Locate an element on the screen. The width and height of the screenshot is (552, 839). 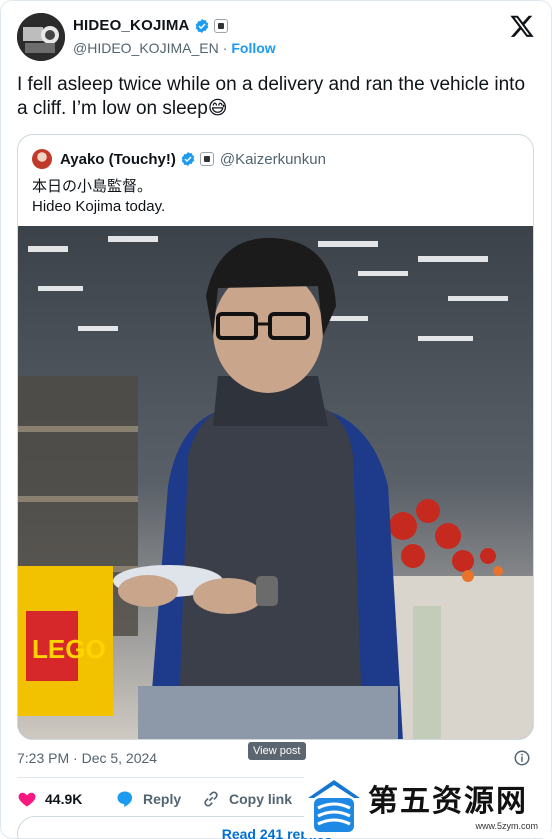
likes-count: 44.9K is located at coordinates (64, 799).